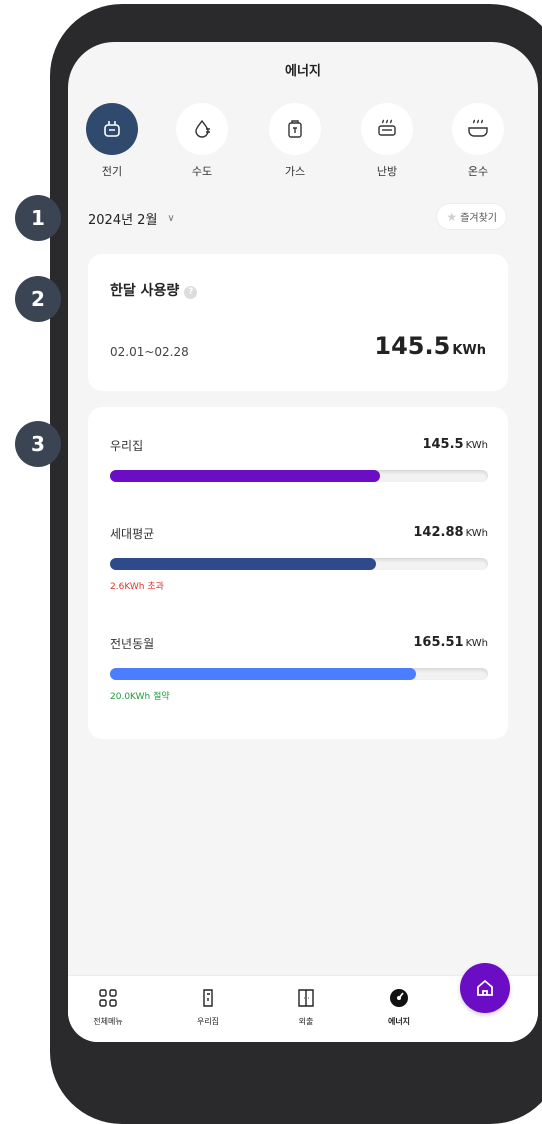 The width and height of the screenshot is (542, 1124). What do you see at coordinates (450, 532) in the screenshot?
I see `row-value: 142.88 KWh` at bounding box center [450, 532].